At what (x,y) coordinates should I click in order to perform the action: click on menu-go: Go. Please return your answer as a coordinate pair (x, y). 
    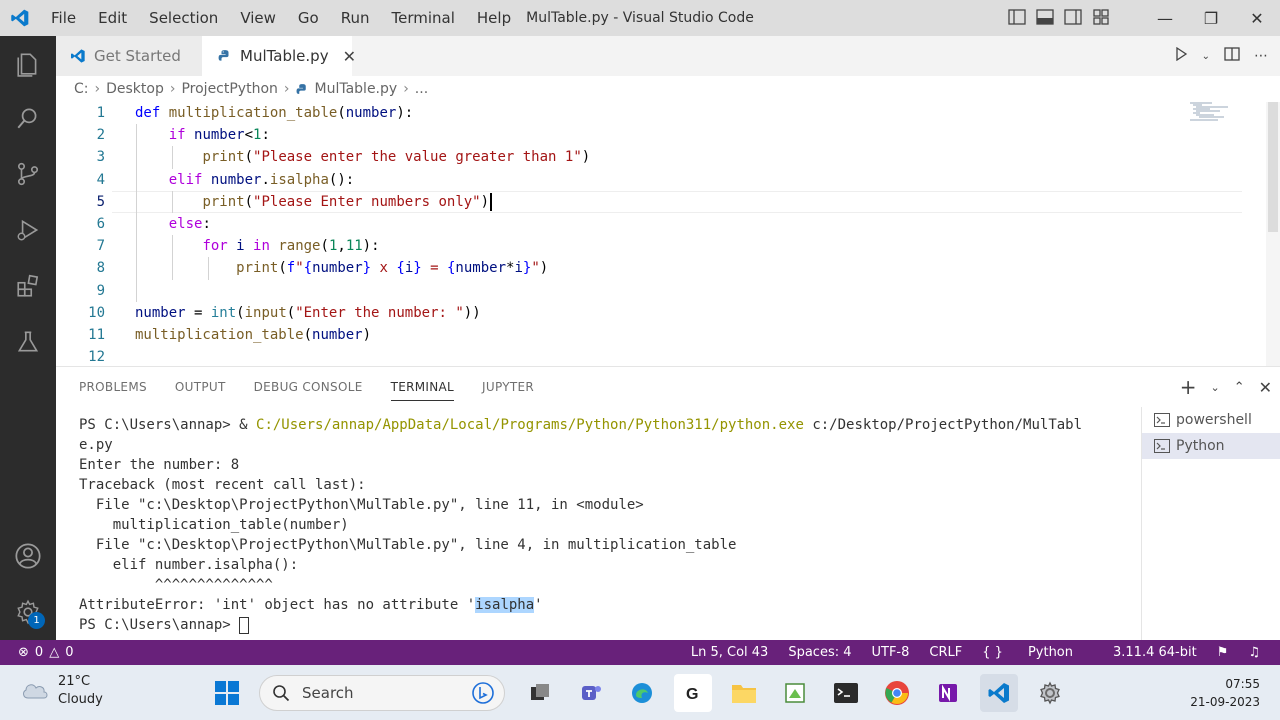
    Looking at the image, I should click on (308, 18).